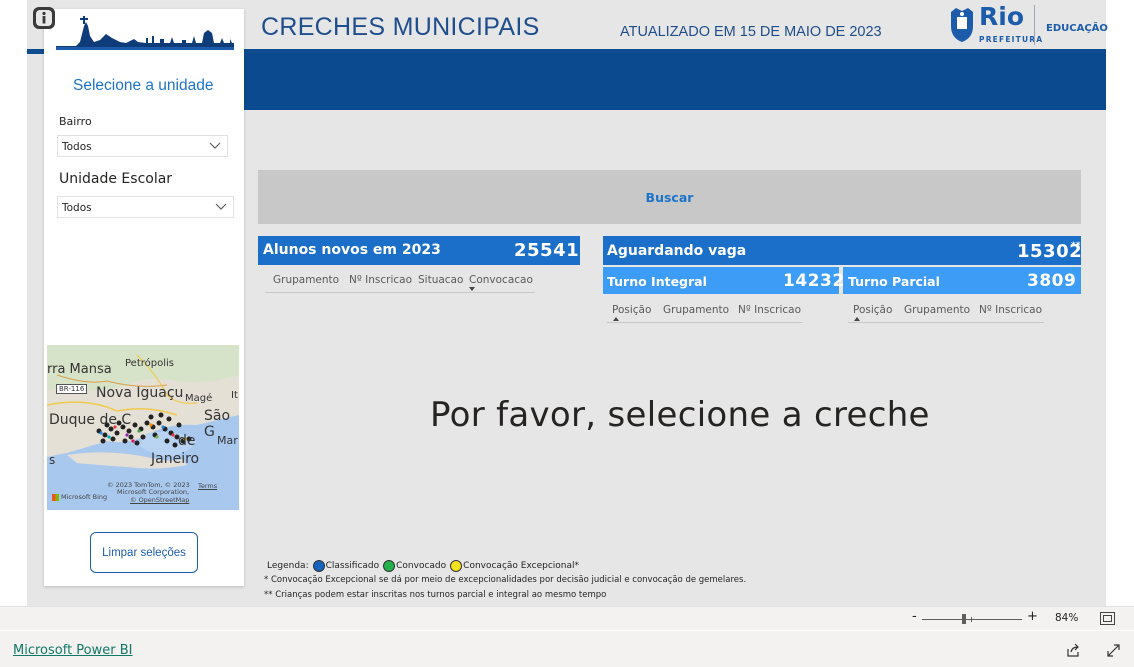 This screenshot has height=667, width=1134. I want to click on footer, so click(567, 649).